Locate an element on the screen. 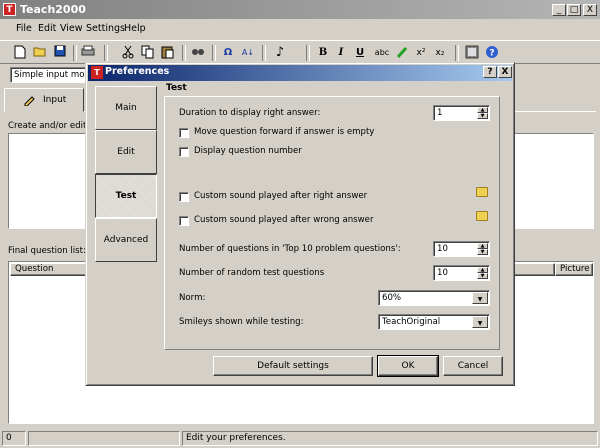 Image resolution: width=600 pixels, height=448 pixels. page-edit-label: Edit is located at coordinates (126, 152).